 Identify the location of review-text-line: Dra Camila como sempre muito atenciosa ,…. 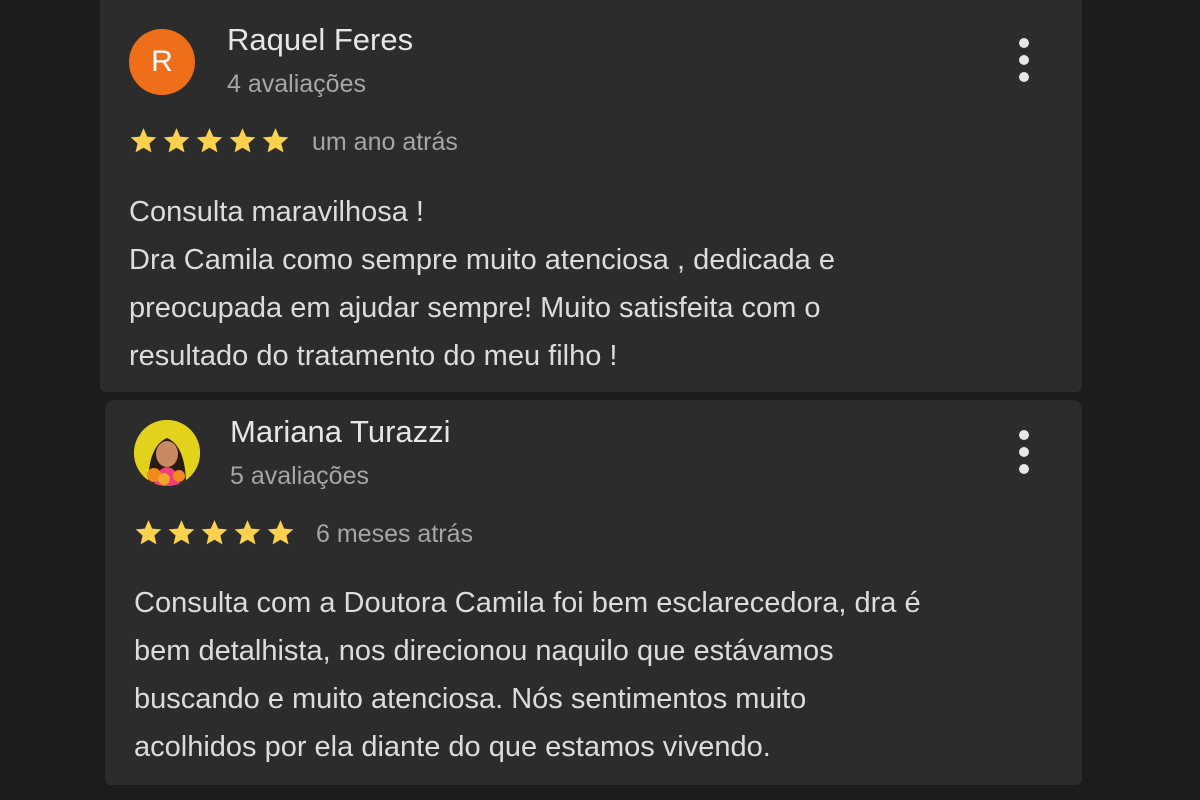
(482, 260).